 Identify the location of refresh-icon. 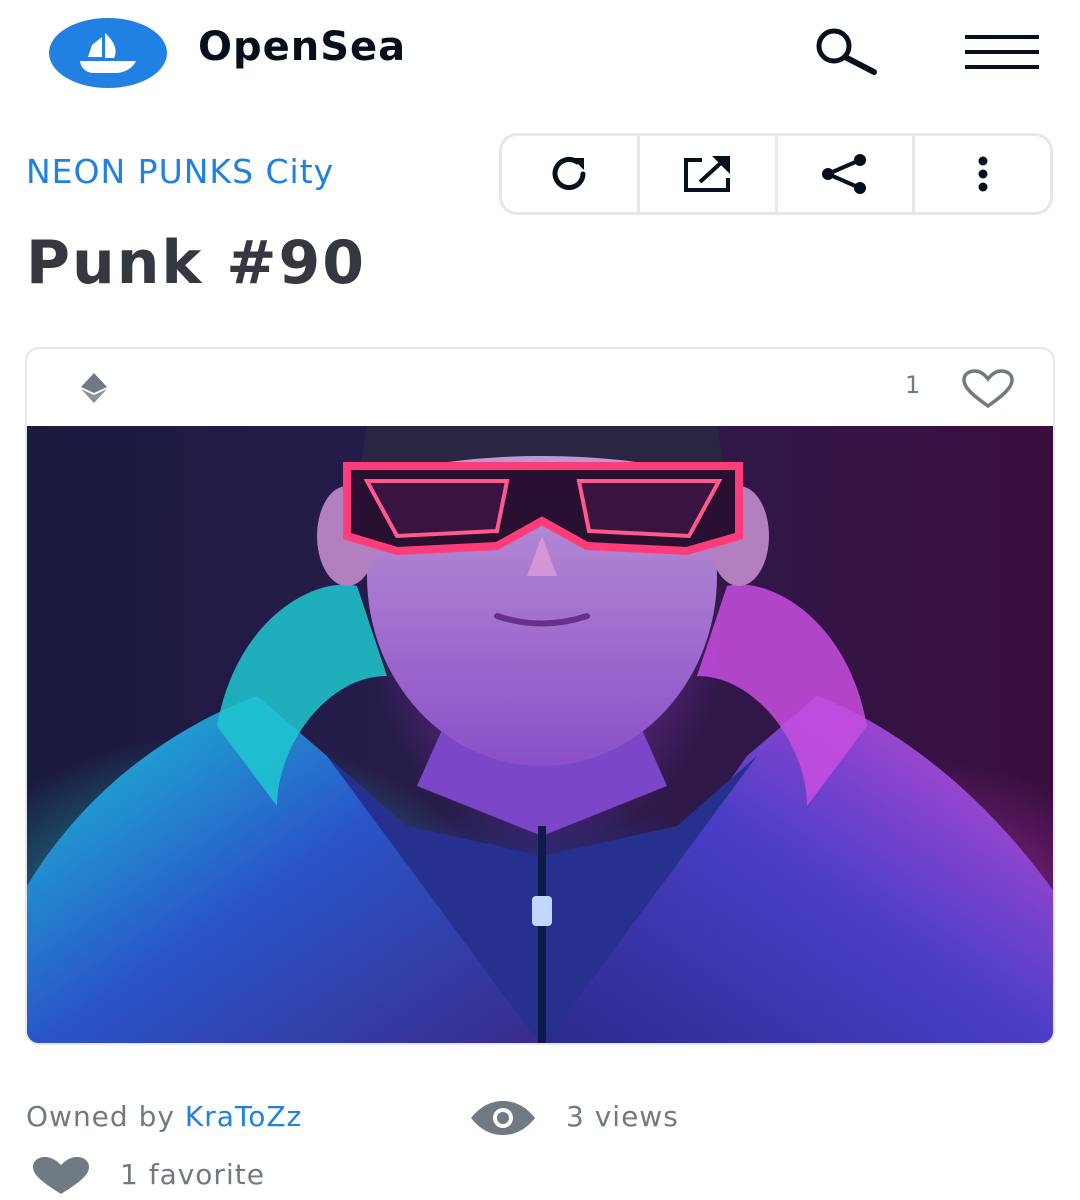
(569, 173).